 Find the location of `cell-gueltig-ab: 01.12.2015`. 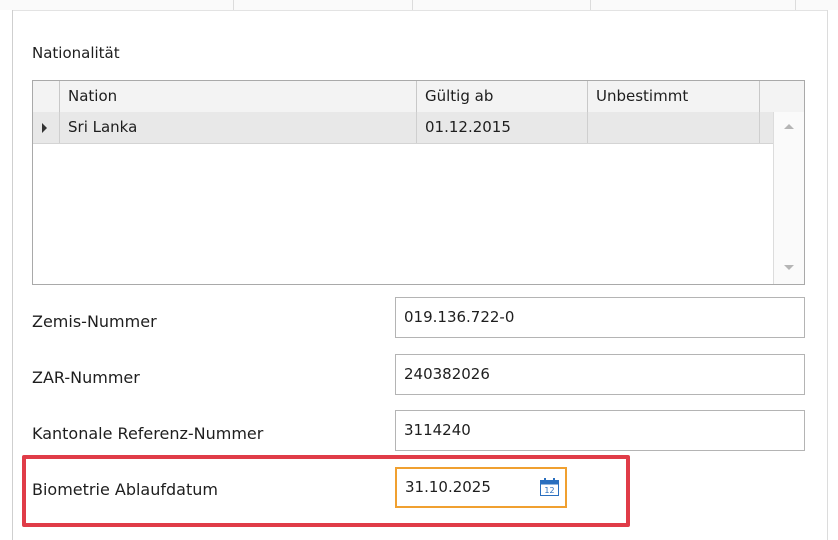

cell-gueltig-ab: 01.12.2015 is located at coordinates (502, 127).